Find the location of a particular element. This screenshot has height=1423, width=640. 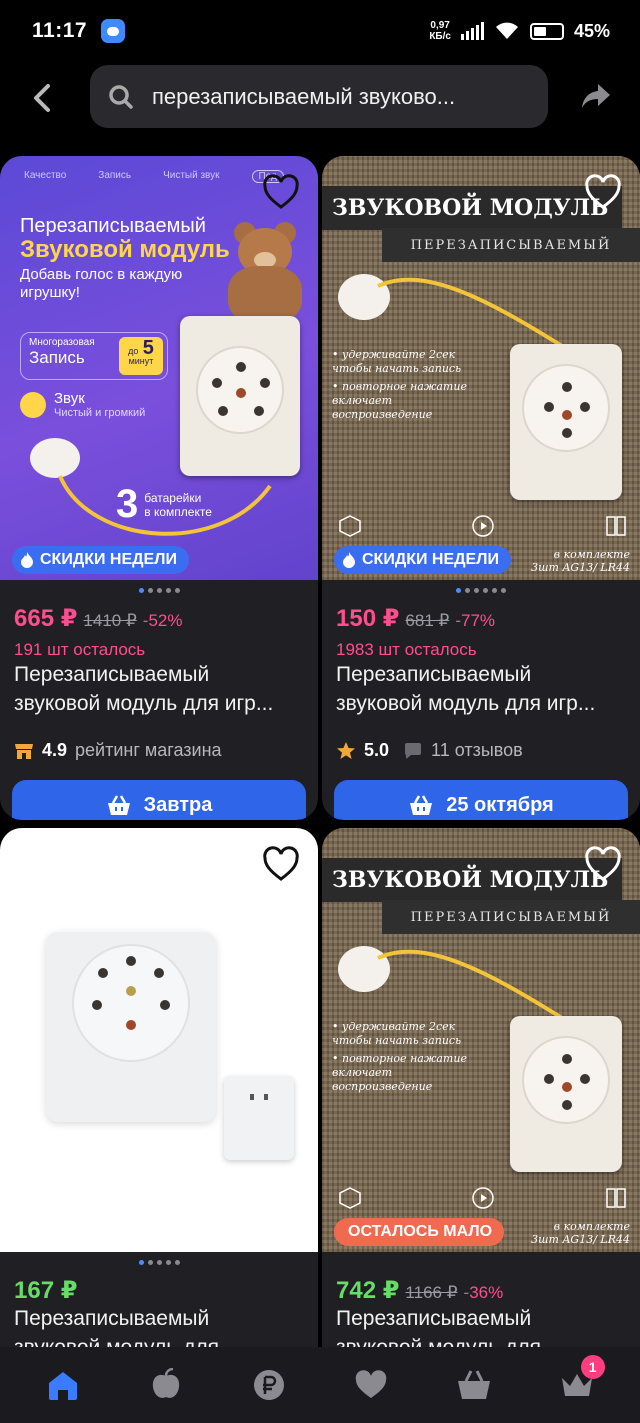

delivery-cart-button: 25 октября is located at coordinates (481, 800).